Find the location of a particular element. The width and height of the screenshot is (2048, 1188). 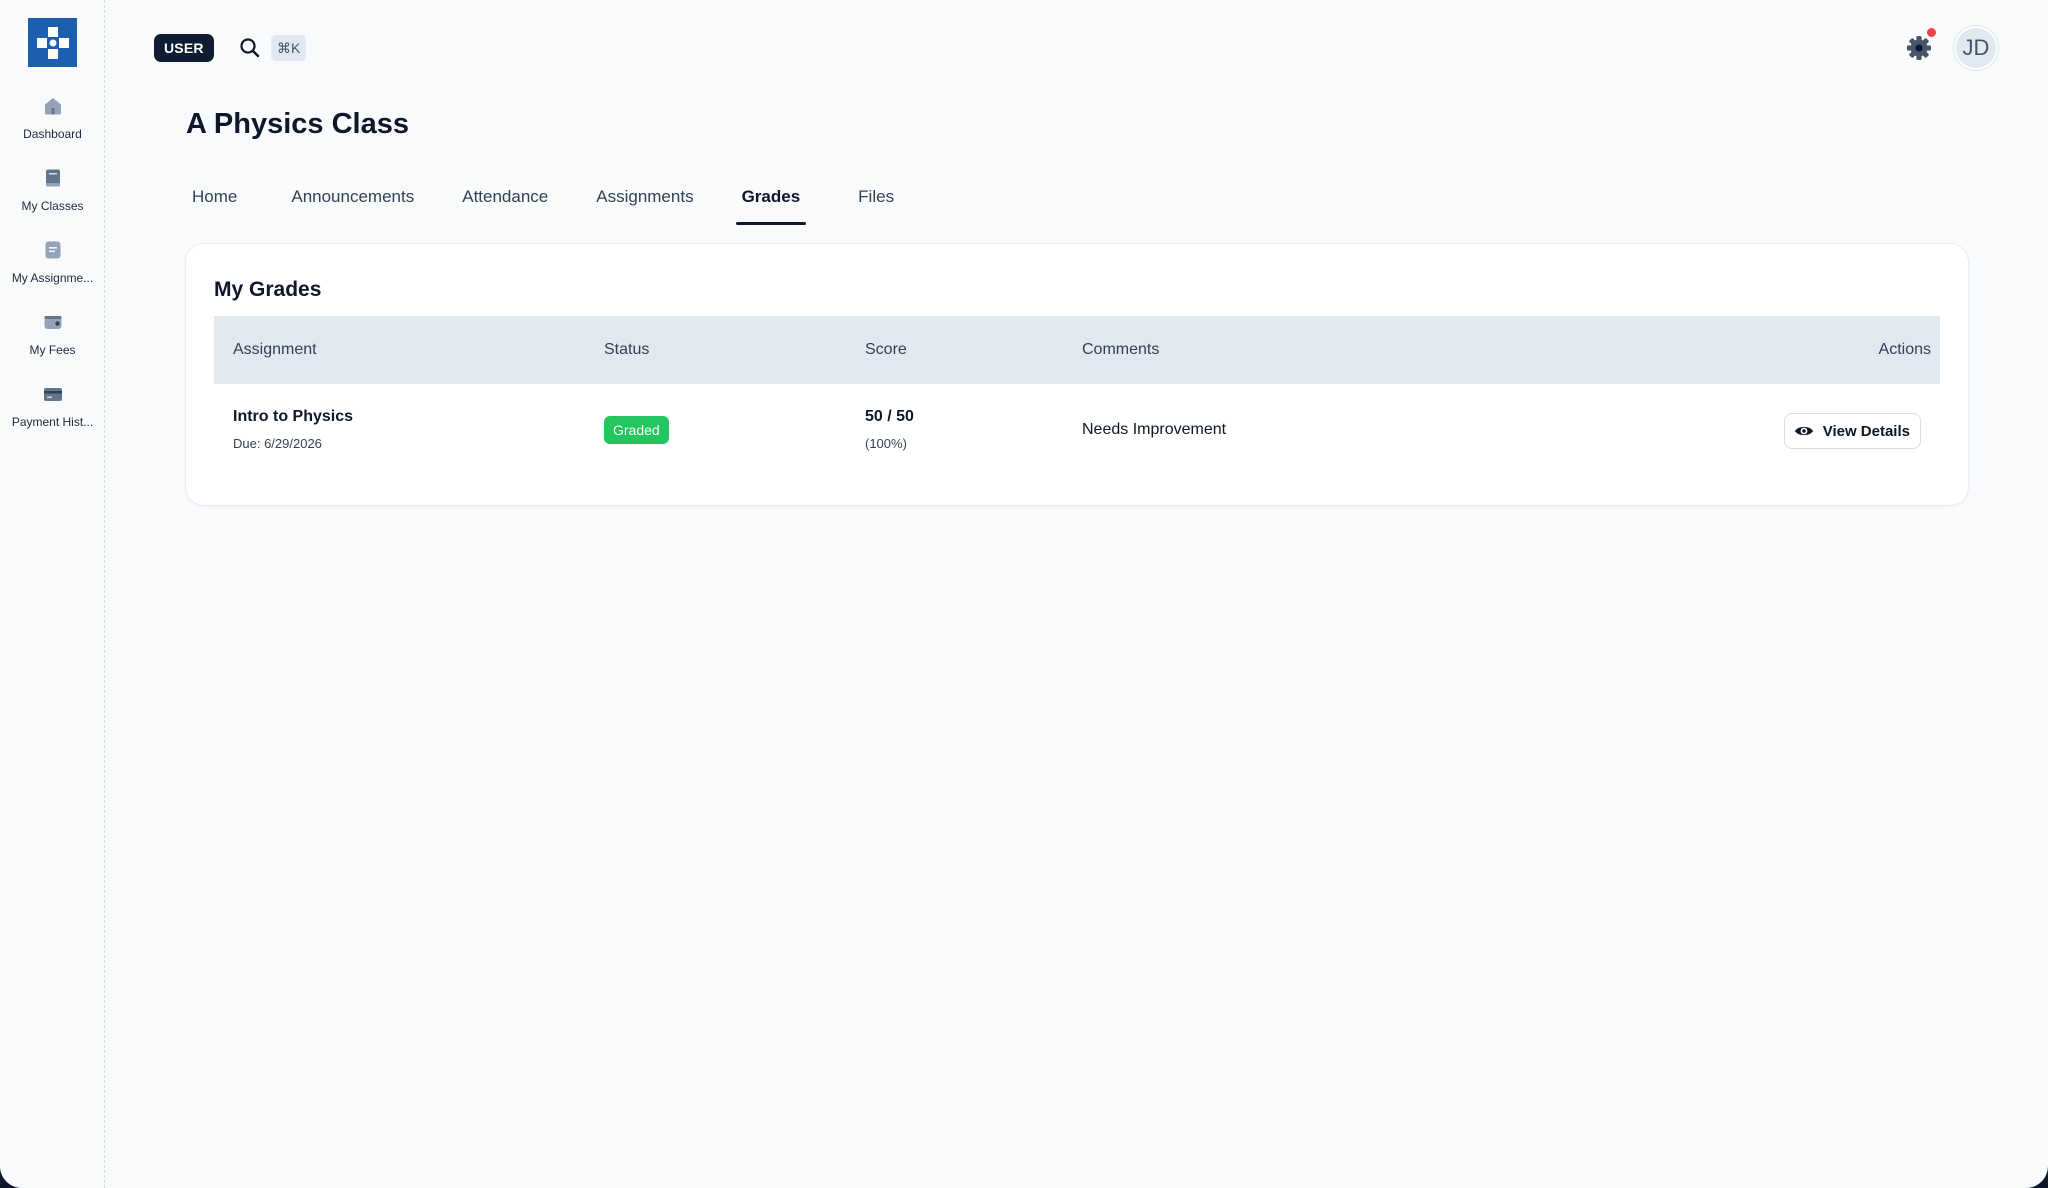

score-percent: (100%) is located at coordinates (886, 443).